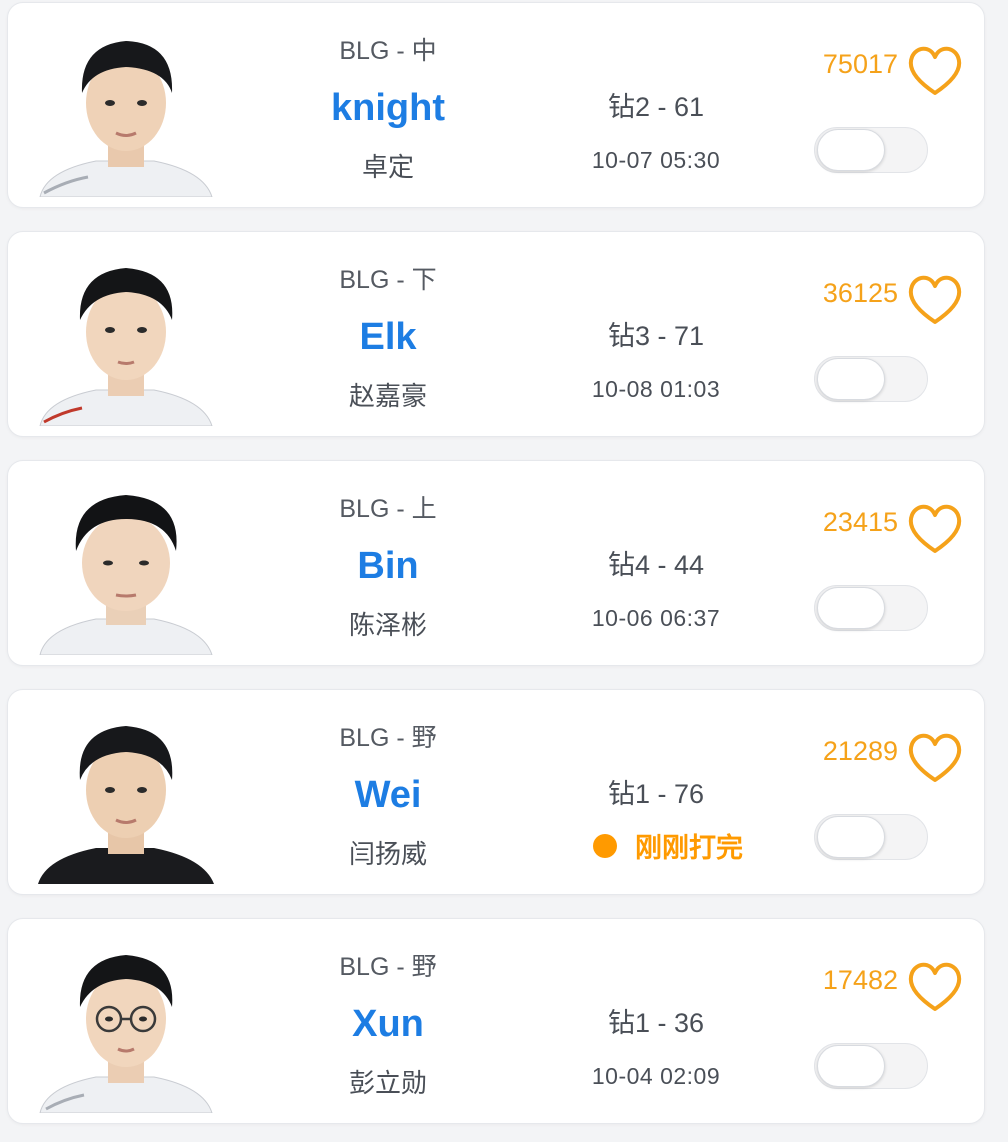  I want to click on status-dot-icon, so click(605, 845).